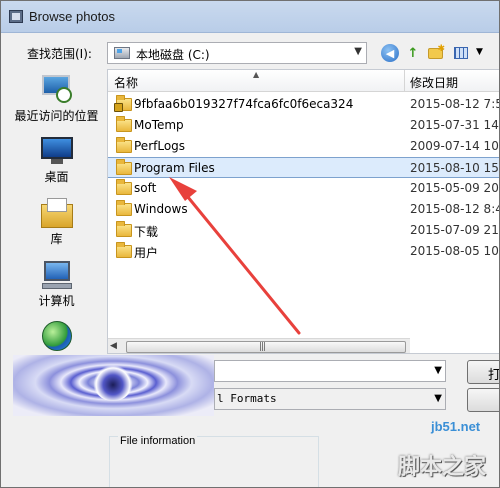  I want to click on file-row: MoTemp 2015-07-31 14:3, so click(303, 125).